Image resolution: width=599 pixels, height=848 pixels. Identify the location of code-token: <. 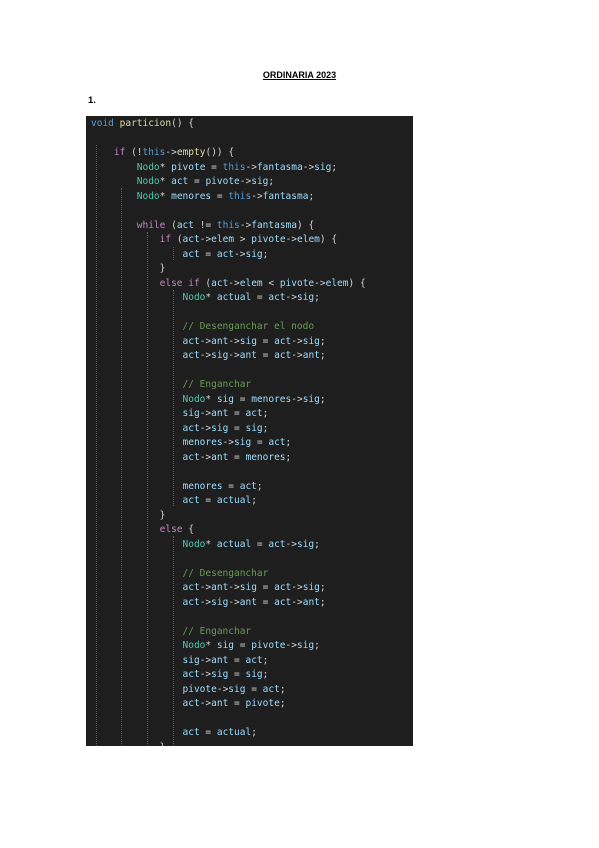
(271, 283).